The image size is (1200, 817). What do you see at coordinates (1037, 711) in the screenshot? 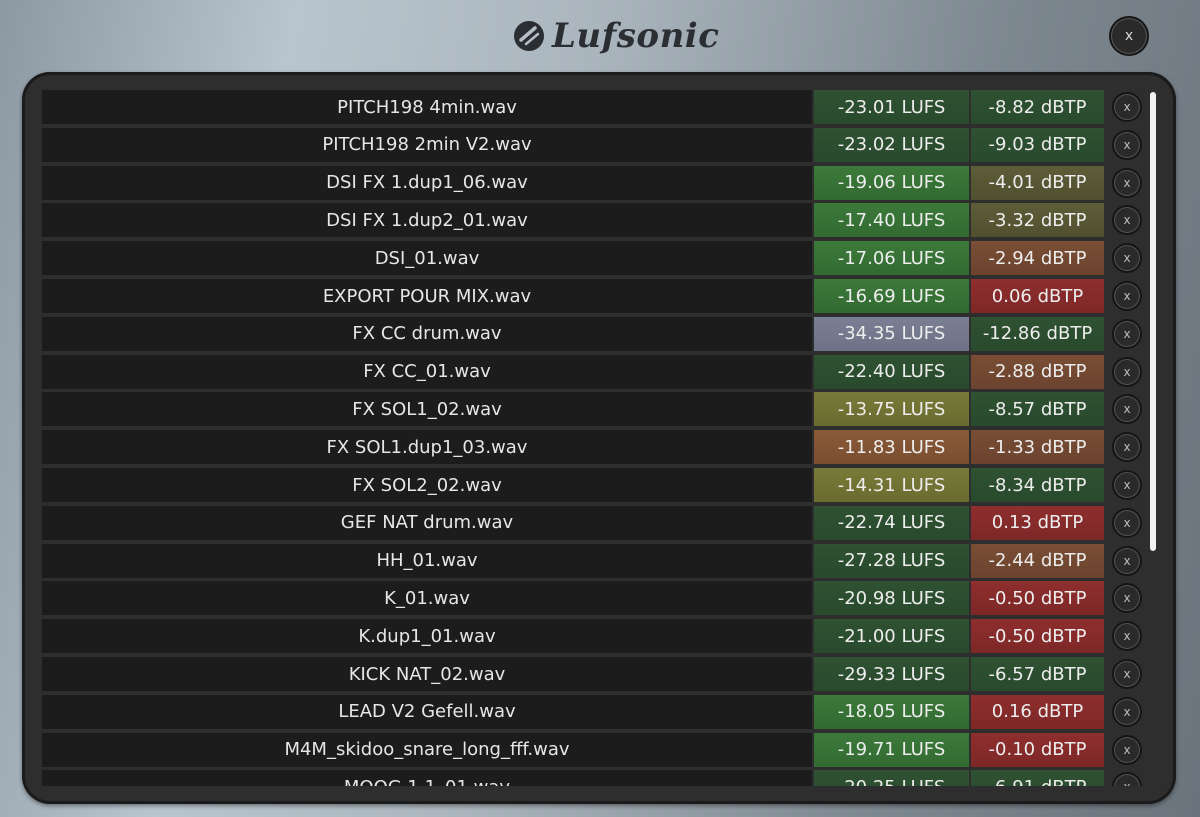
I see `dbtp-value: 0.16 dBTP` at bounding box center [1037, 711].